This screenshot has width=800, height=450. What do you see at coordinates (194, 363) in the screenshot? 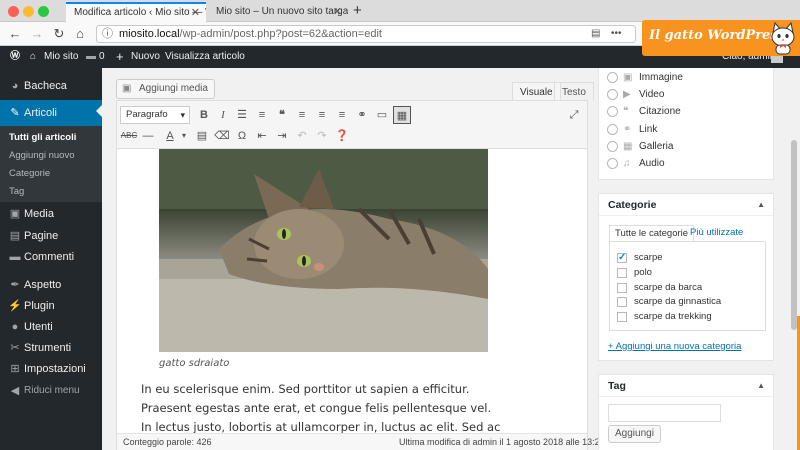
I see `image-caption: gatto sdraiato` at bounding box center [194, 363].